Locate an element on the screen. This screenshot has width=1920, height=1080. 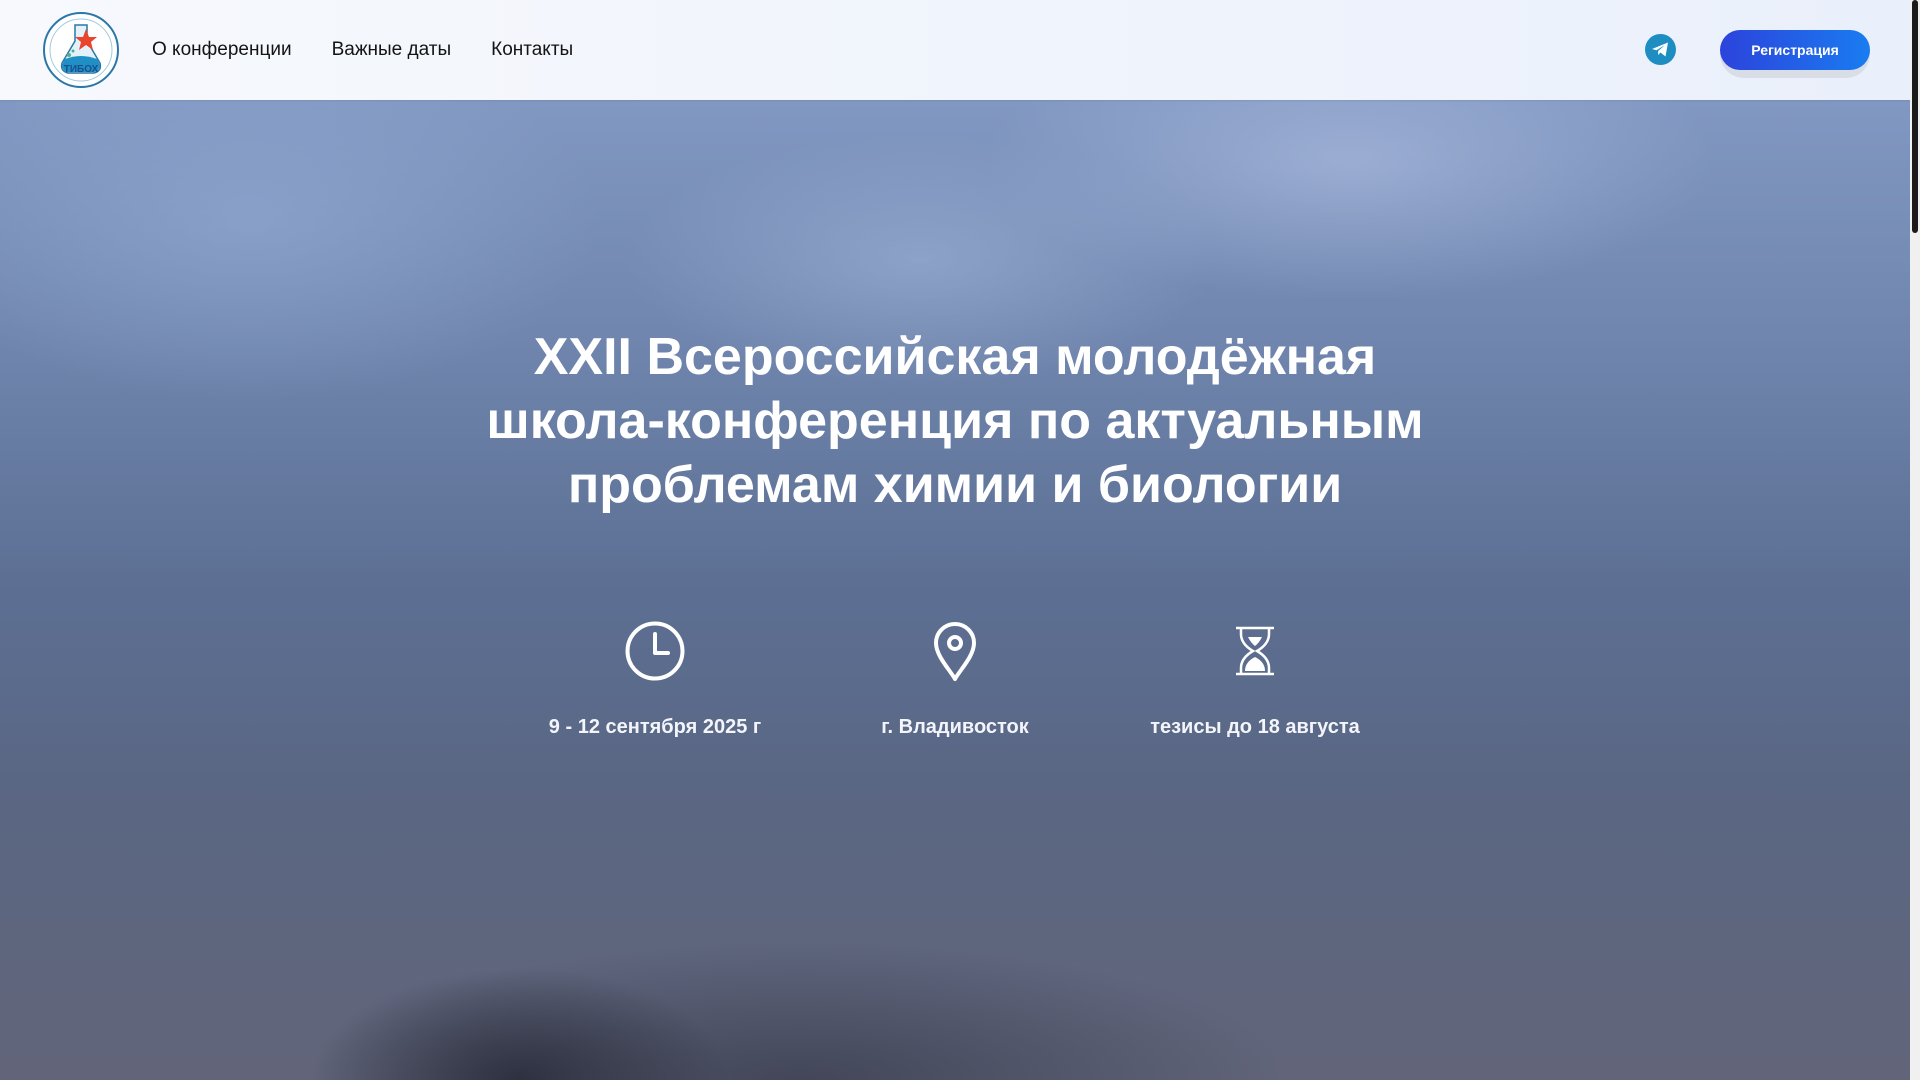
fact-location: г. Владивосток is located at coordinates (955, 679).